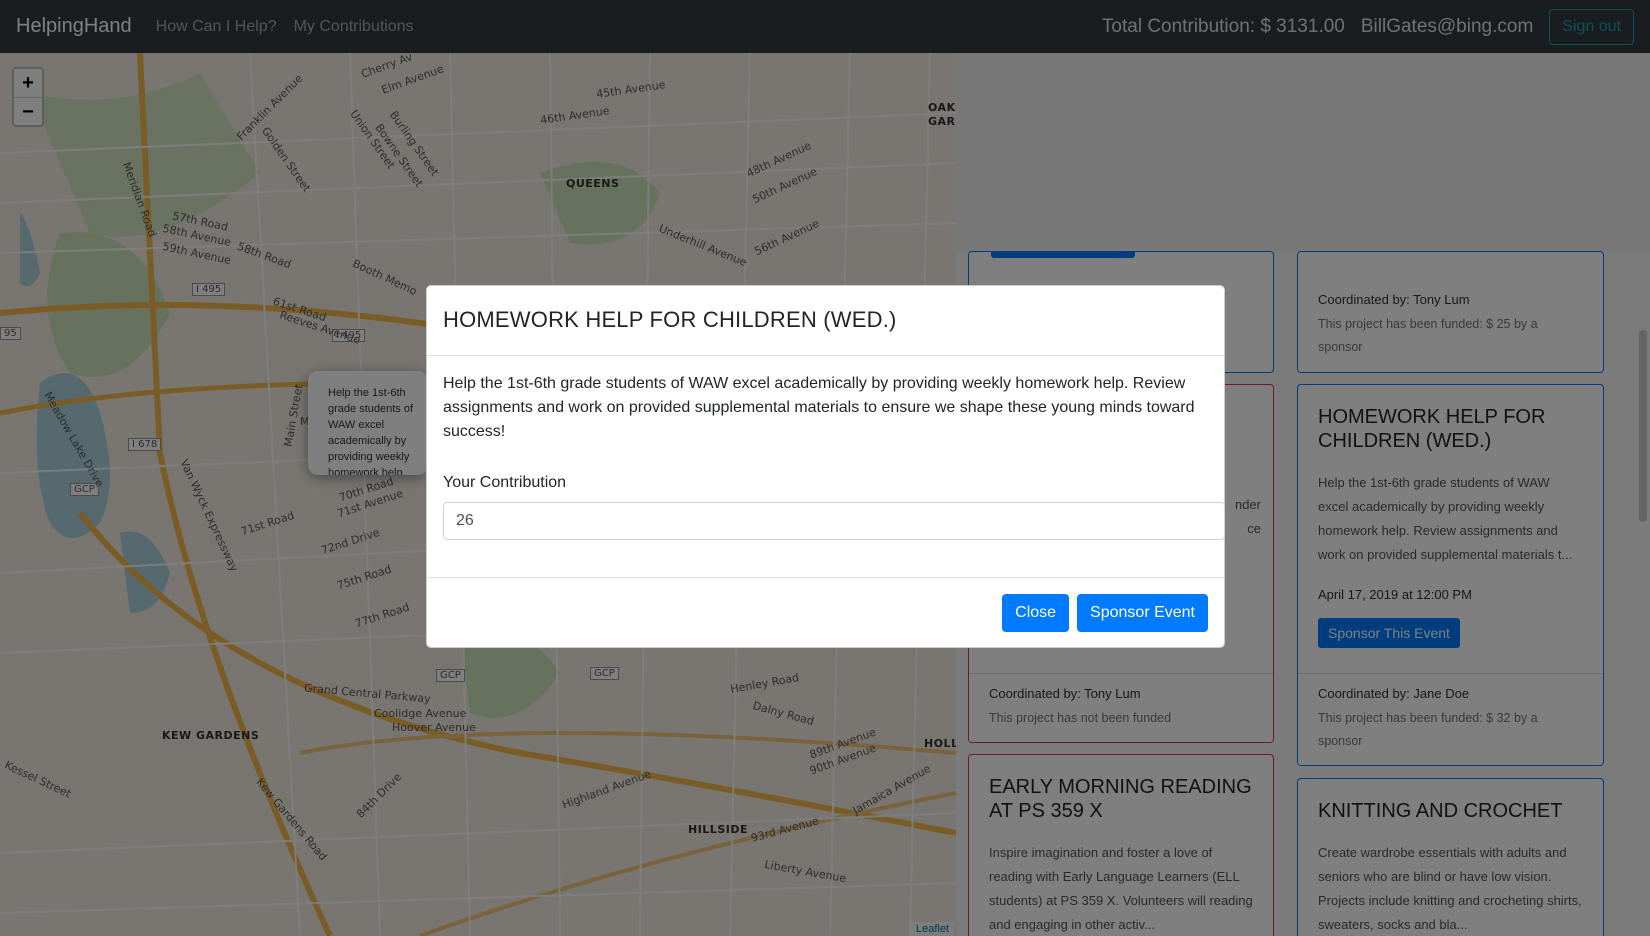 Image resolution: width=1650 pixels, height=936 pixels. Describe the element at coordinates (1142, 613) in the screenshot. I see `sponsor-event-button: Sponsor Event` at that location.